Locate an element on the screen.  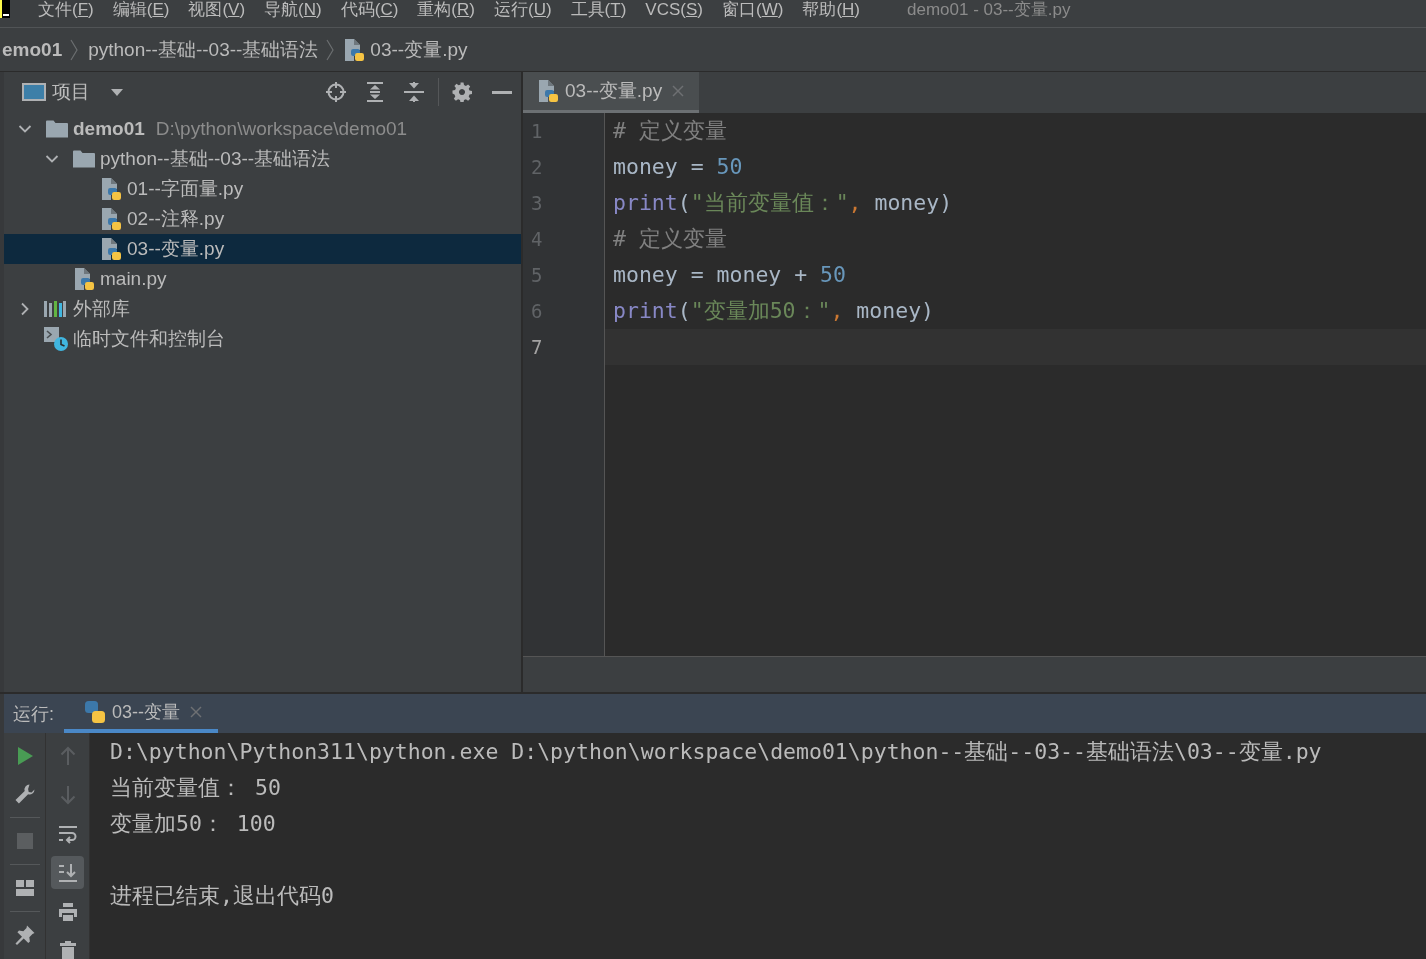
minimize-icon is located at coordinates (502, 92).